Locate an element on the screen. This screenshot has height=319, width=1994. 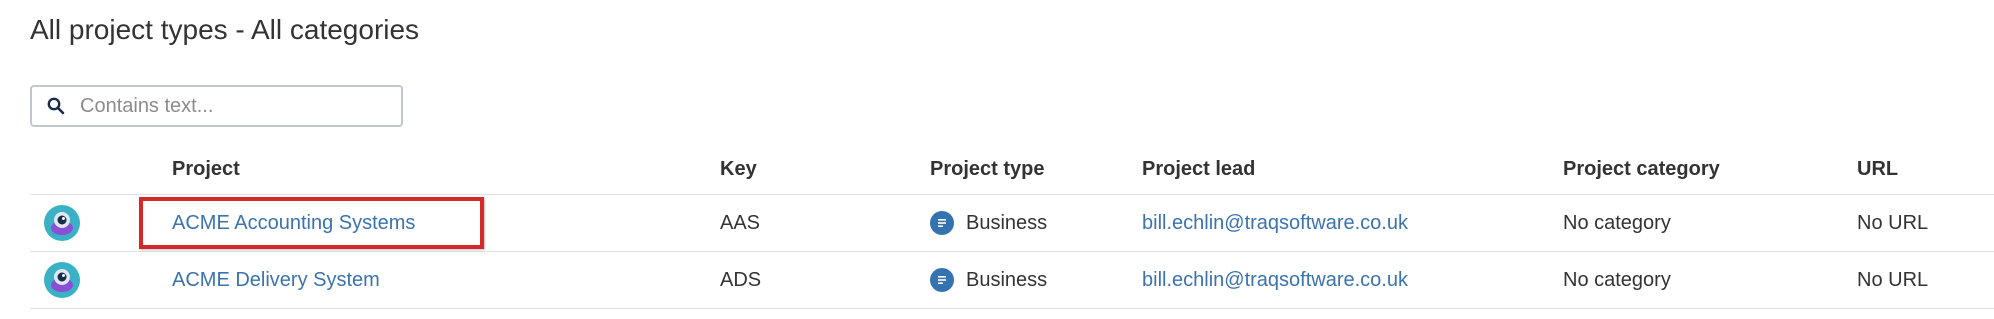
column-header-project-category: Project category is located at coordinates (1641, 169).